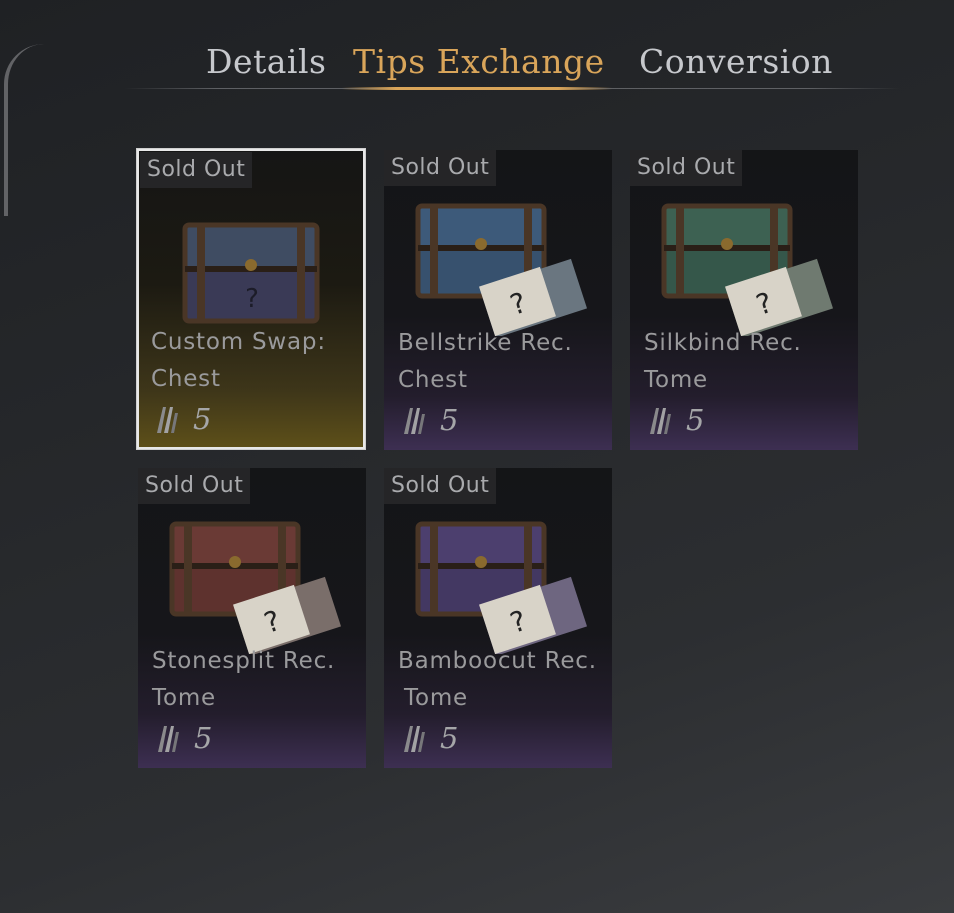 This screenshot has height=913, width=954. Describe the element at coordinates (244, 661) in the screenshot. I see `item-name-line1: Stonesplit Rec.` at that location.